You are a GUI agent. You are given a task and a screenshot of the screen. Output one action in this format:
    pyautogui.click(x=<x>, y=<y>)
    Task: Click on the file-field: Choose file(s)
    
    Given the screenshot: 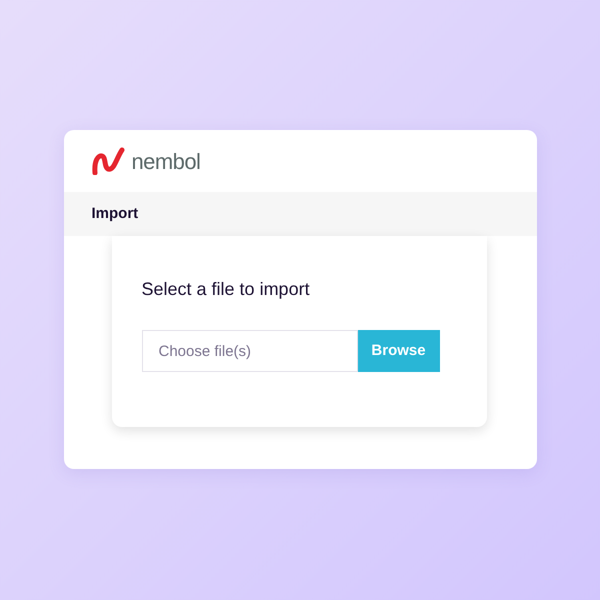 What is the action you would take?
    pyautogui.click(x=250, y=351)
    